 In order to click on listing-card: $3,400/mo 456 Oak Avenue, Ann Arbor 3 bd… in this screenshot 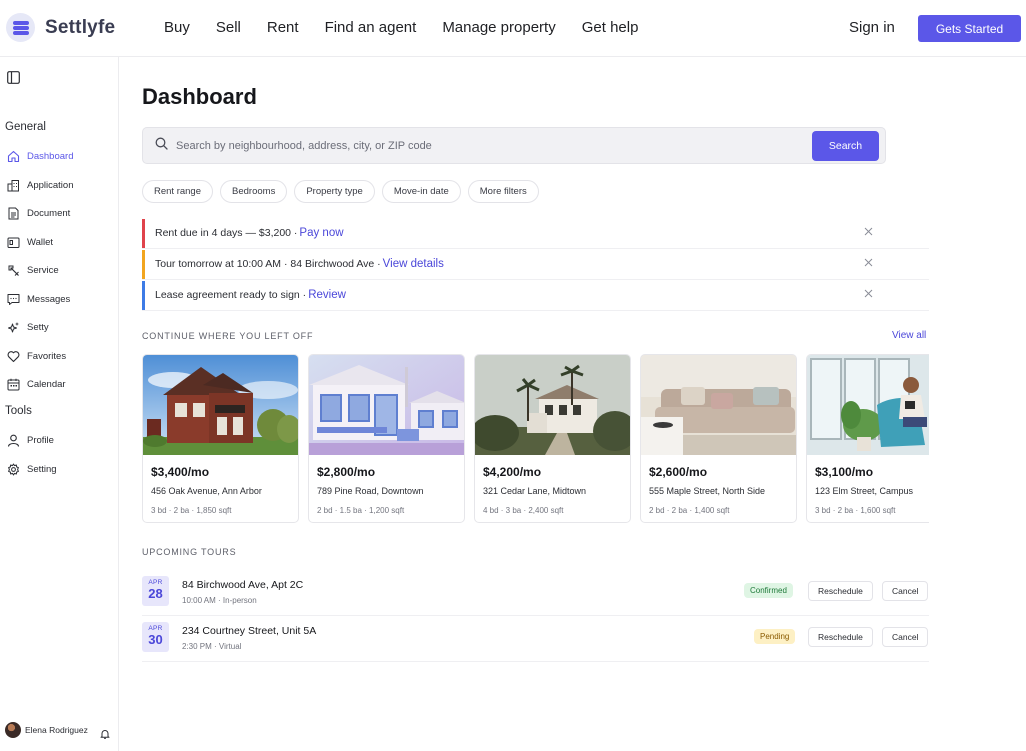, I will do `click(220, 438)`.